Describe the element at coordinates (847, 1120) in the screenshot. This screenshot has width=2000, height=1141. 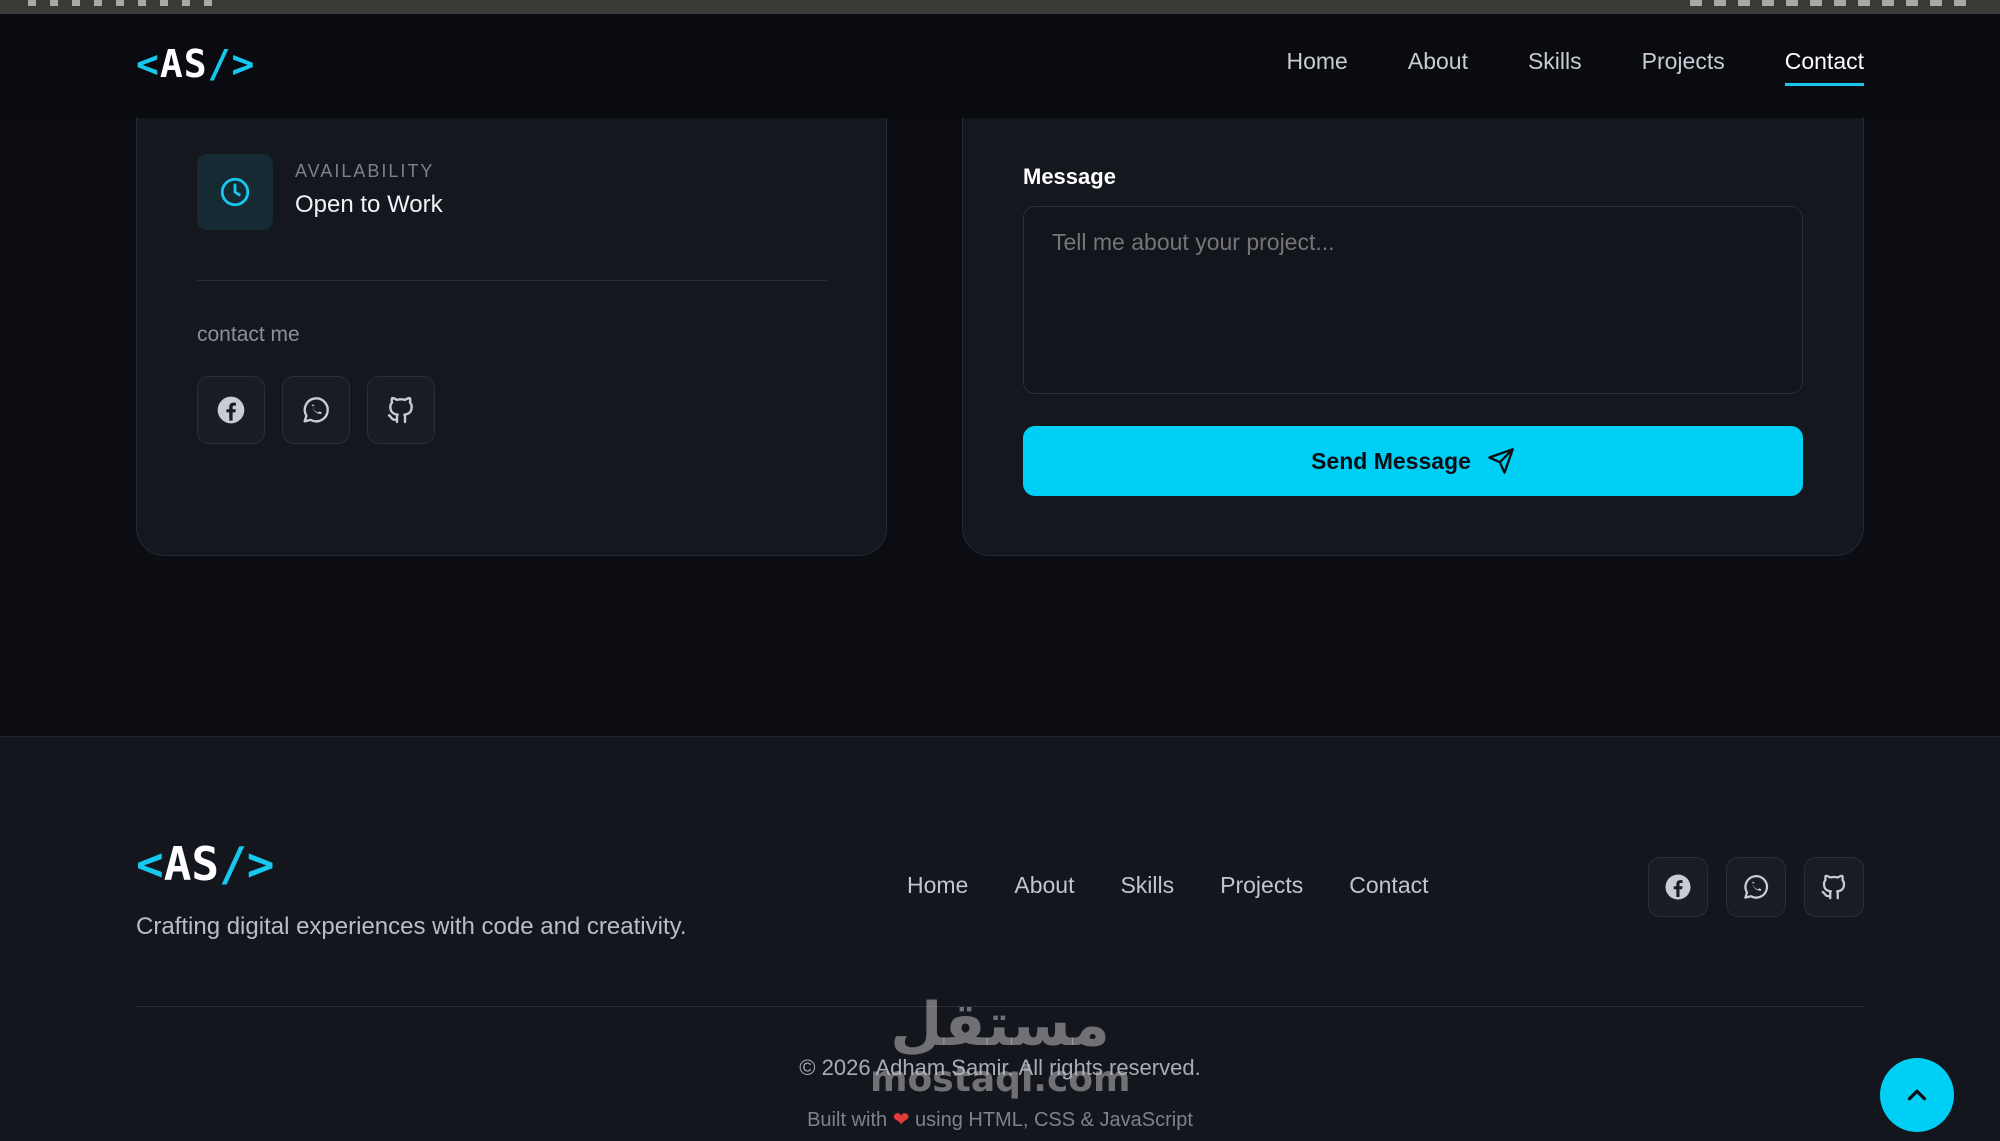
I see `built-prefix: Built with` at that location.